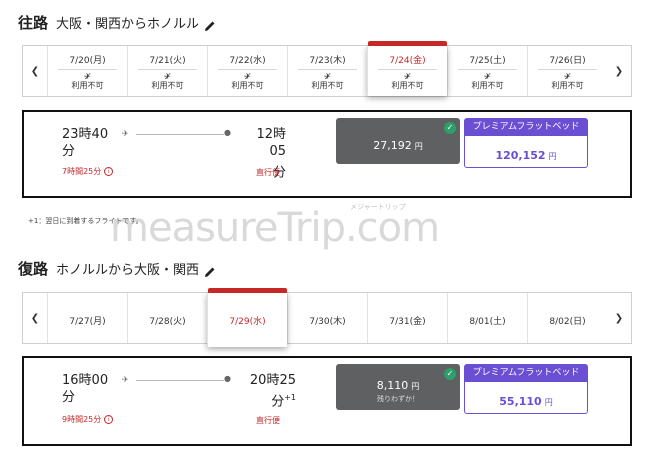 Image resolution: width=650 pixels, height=452 pixels. Describe the element at coordinates (327, 322) in the screenshot. I see `date-label: 7/30(木)` at that location.